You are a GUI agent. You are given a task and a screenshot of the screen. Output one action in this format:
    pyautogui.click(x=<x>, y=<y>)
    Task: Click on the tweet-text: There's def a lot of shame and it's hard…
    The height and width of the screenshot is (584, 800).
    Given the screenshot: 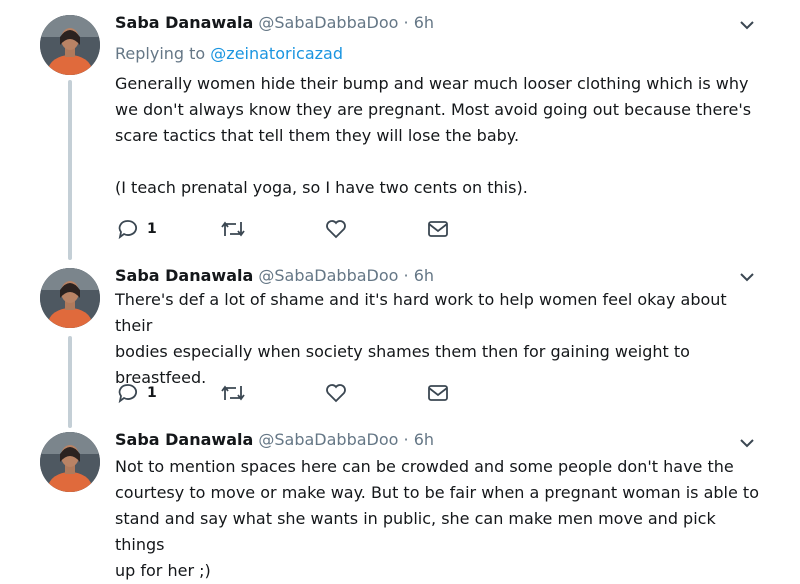 What is the action you would take?
    pyautogui.click(x=421, y=338)
    